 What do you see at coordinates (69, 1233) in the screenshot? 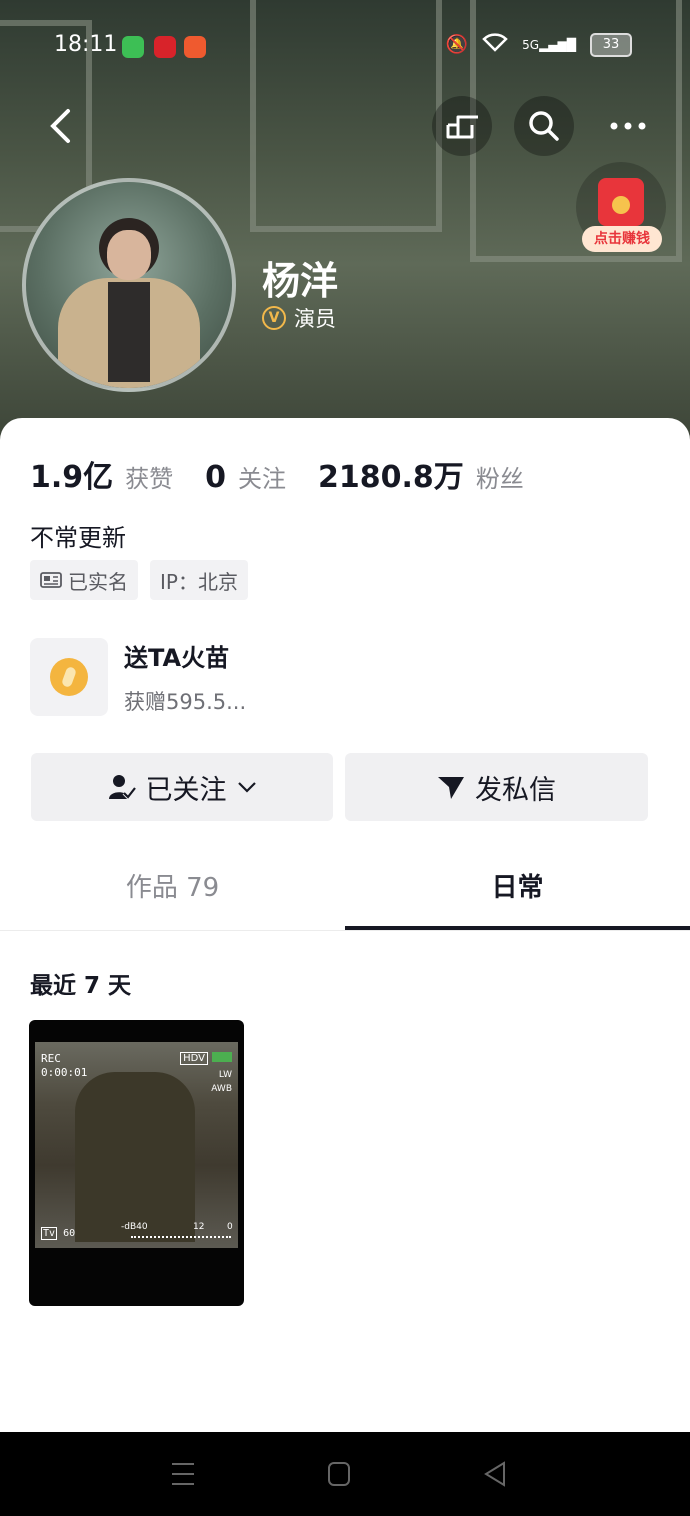
I see `tv-value: 60` at bounding box center [69, 1233].